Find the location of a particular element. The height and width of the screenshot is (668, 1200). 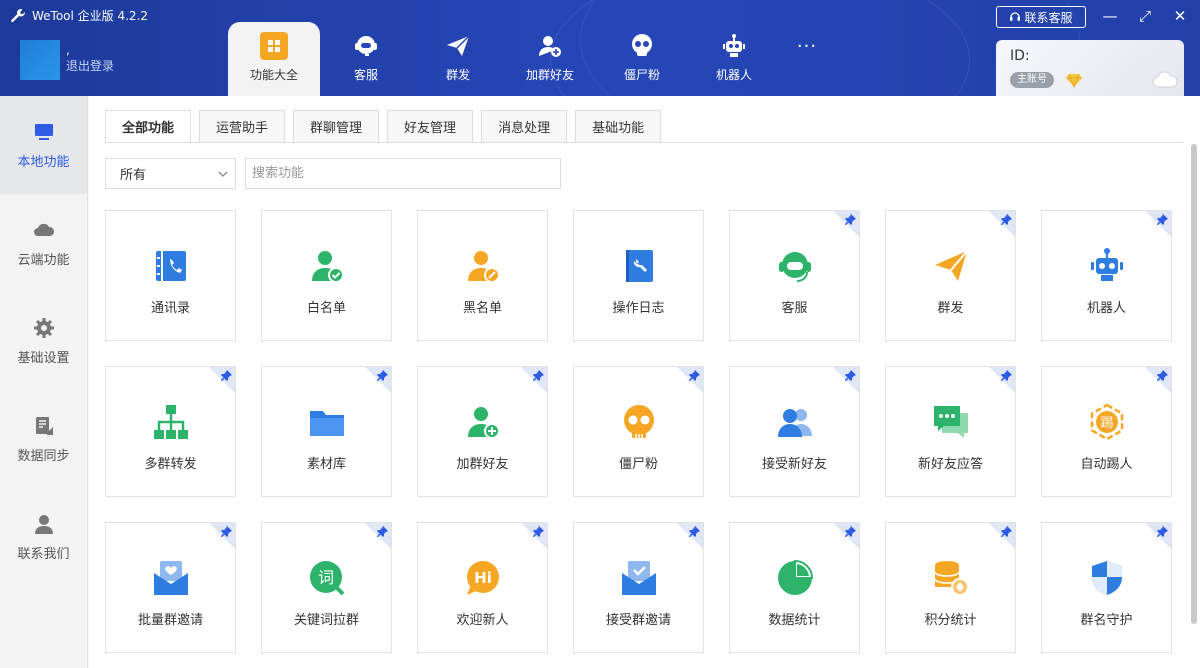

feature-card-label: 接受新好友 is located at coordinates (794, 464).